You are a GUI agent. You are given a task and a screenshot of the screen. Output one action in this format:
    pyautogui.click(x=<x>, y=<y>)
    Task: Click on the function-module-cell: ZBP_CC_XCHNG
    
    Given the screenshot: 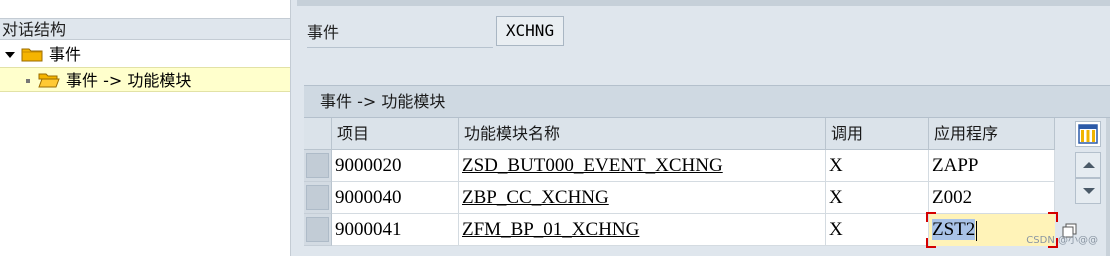 What is the action you would take?
    pyautogui.click(x=642, y=198)
    